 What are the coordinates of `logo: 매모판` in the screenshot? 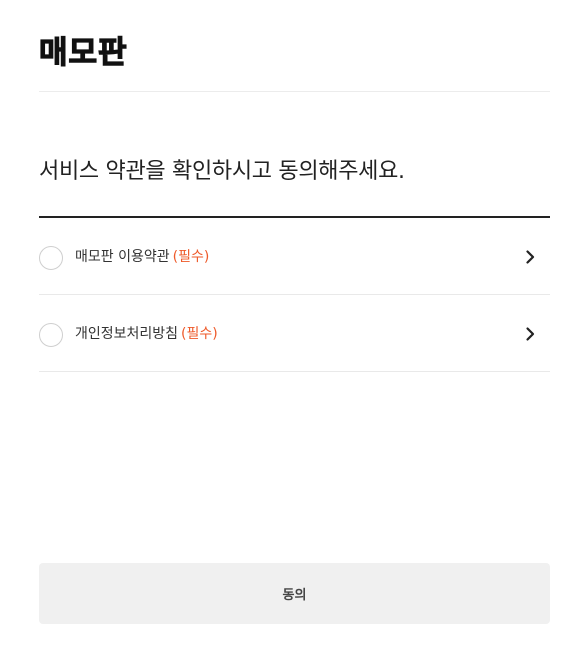 It's located at (83, 53).